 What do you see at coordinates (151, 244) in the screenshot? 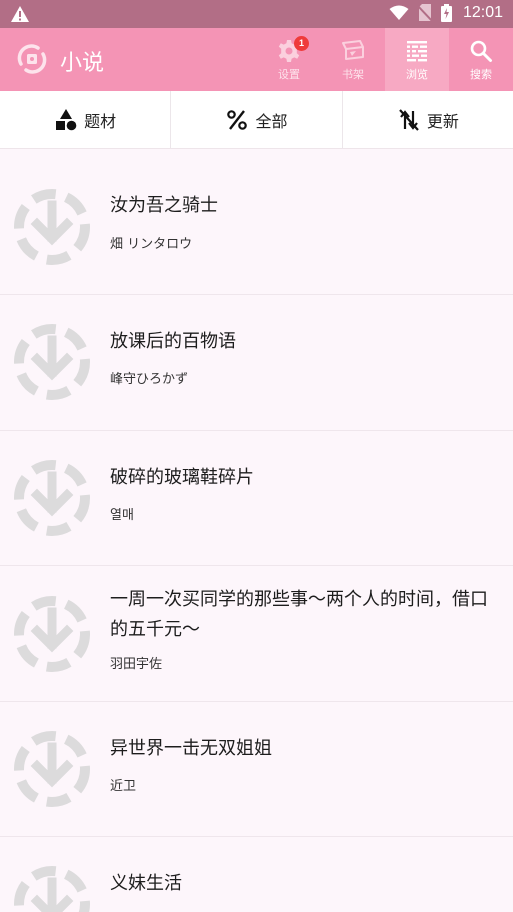
I see `novel-author: 畑 リンタロウ` at bounding box center [151, 244].